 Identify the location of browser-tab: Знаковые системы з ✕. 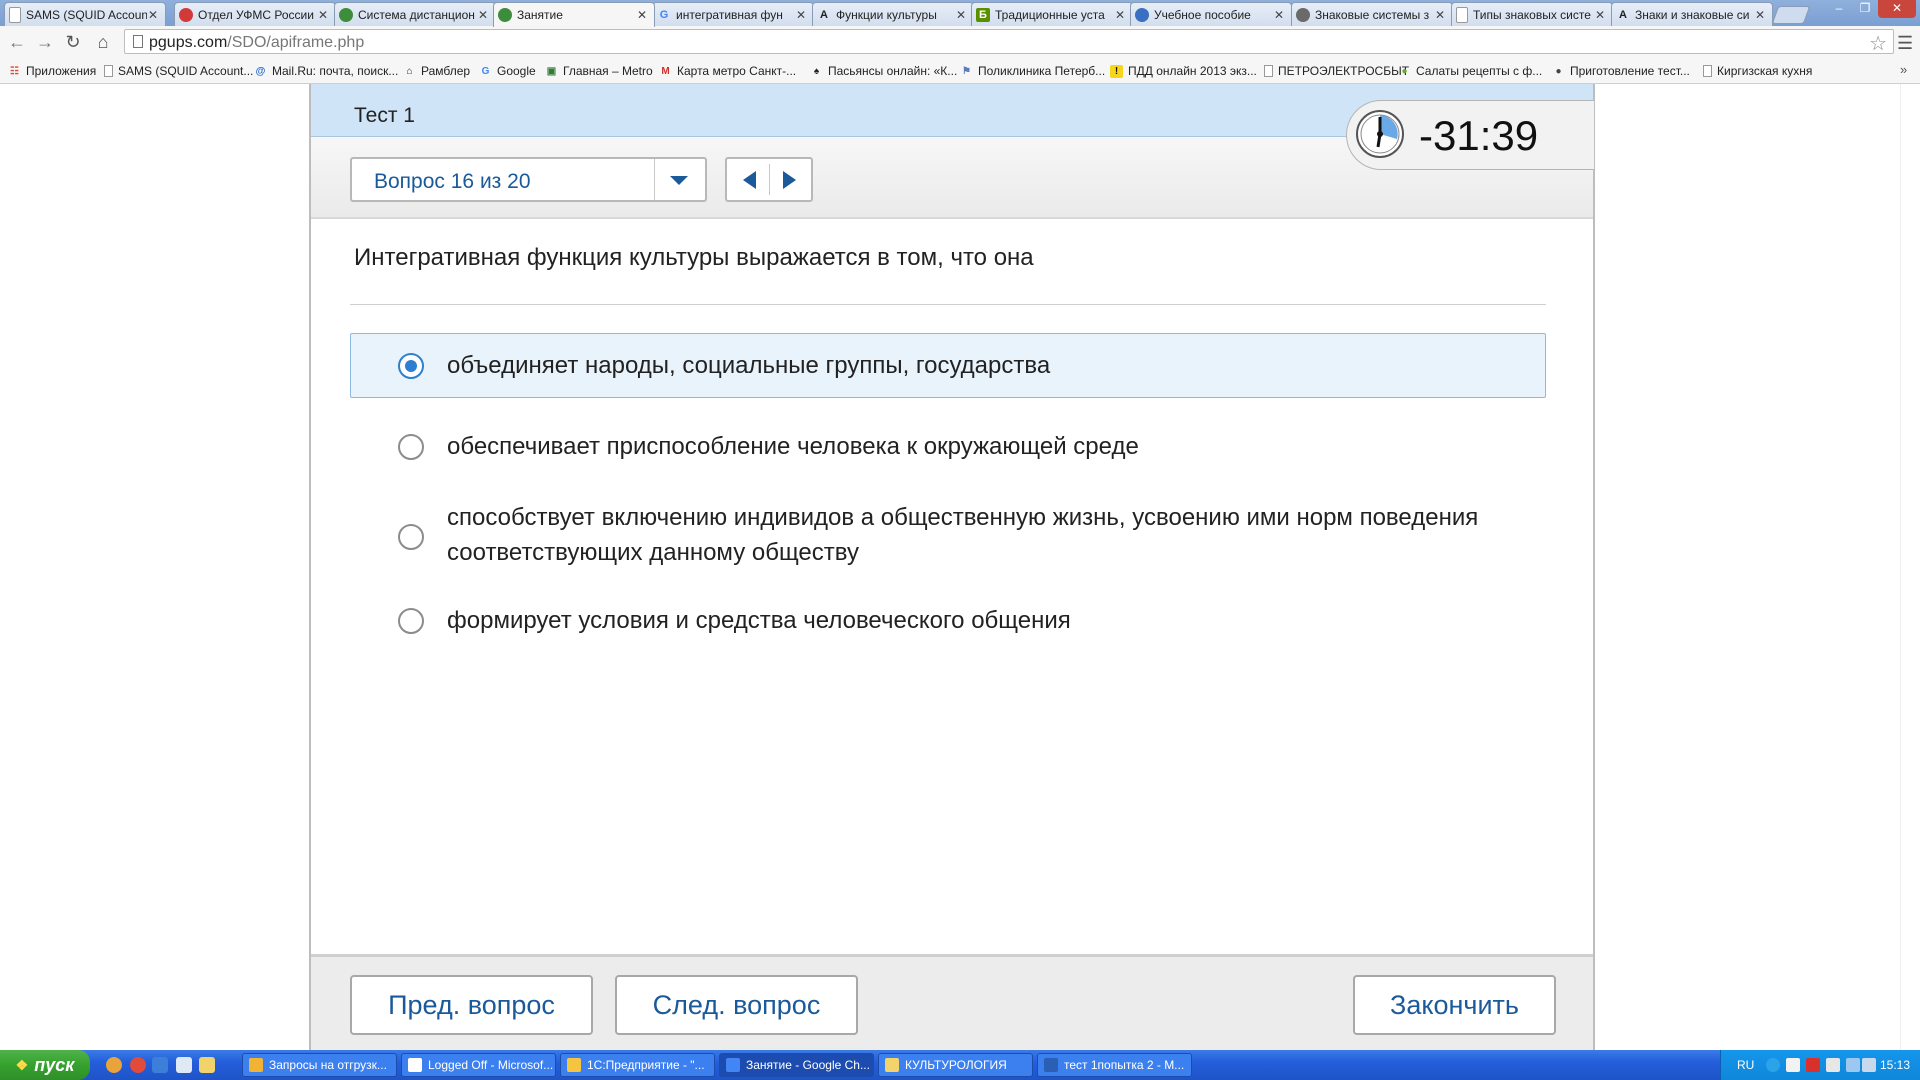
(1372, 14).